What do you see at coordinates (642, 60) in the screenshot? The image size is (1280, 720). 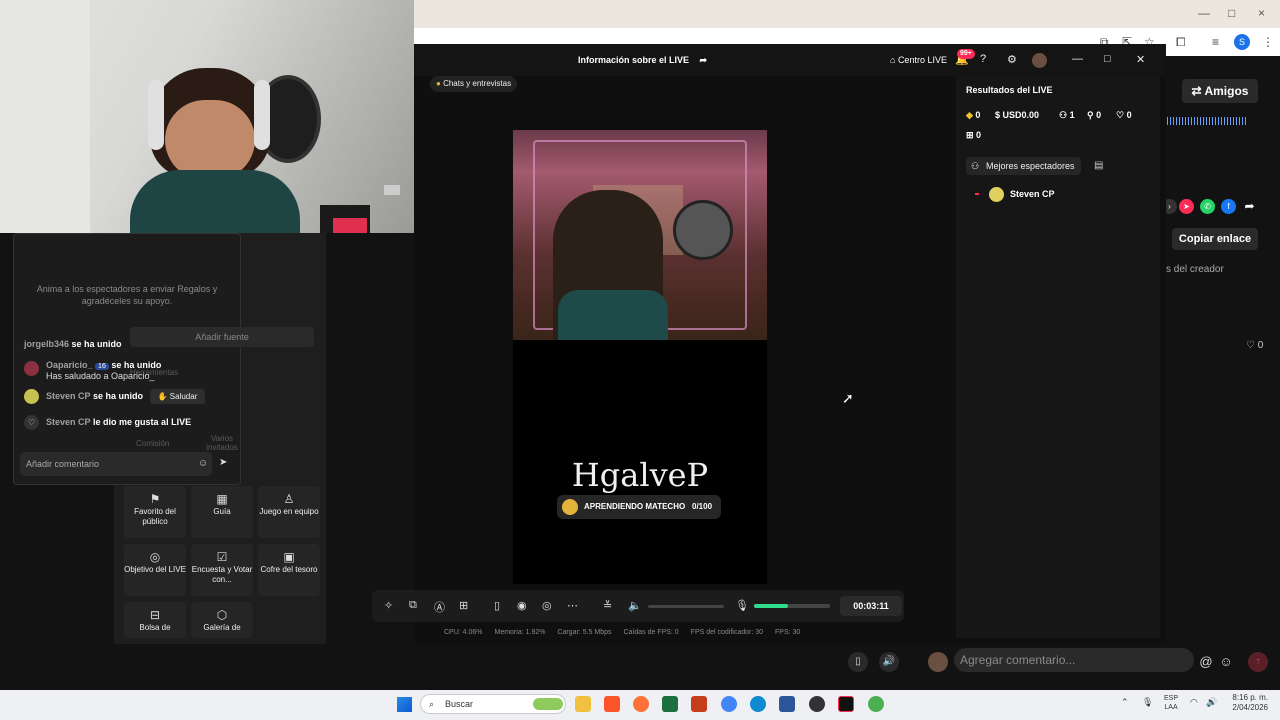 I see `live-info-title: Información sobre el LIVE ➦` at bounding box center [642, 60].